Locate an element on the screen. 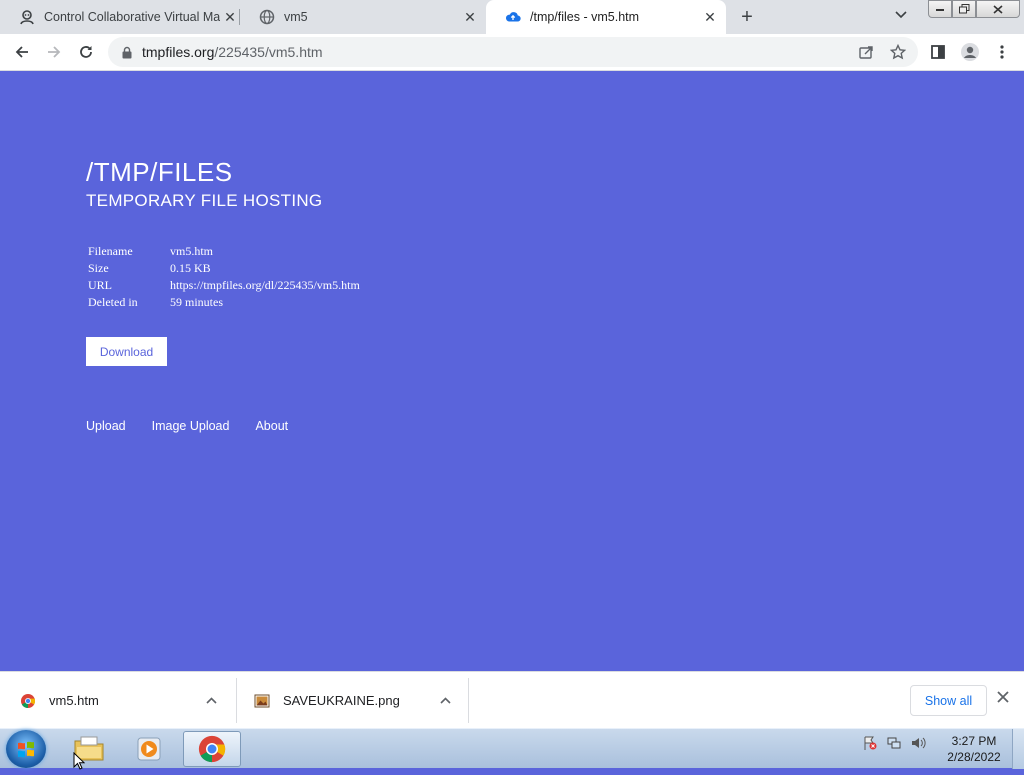 This screenshot has height=775, width=1024. side-panel-icon is located at coordinates (938, 52).